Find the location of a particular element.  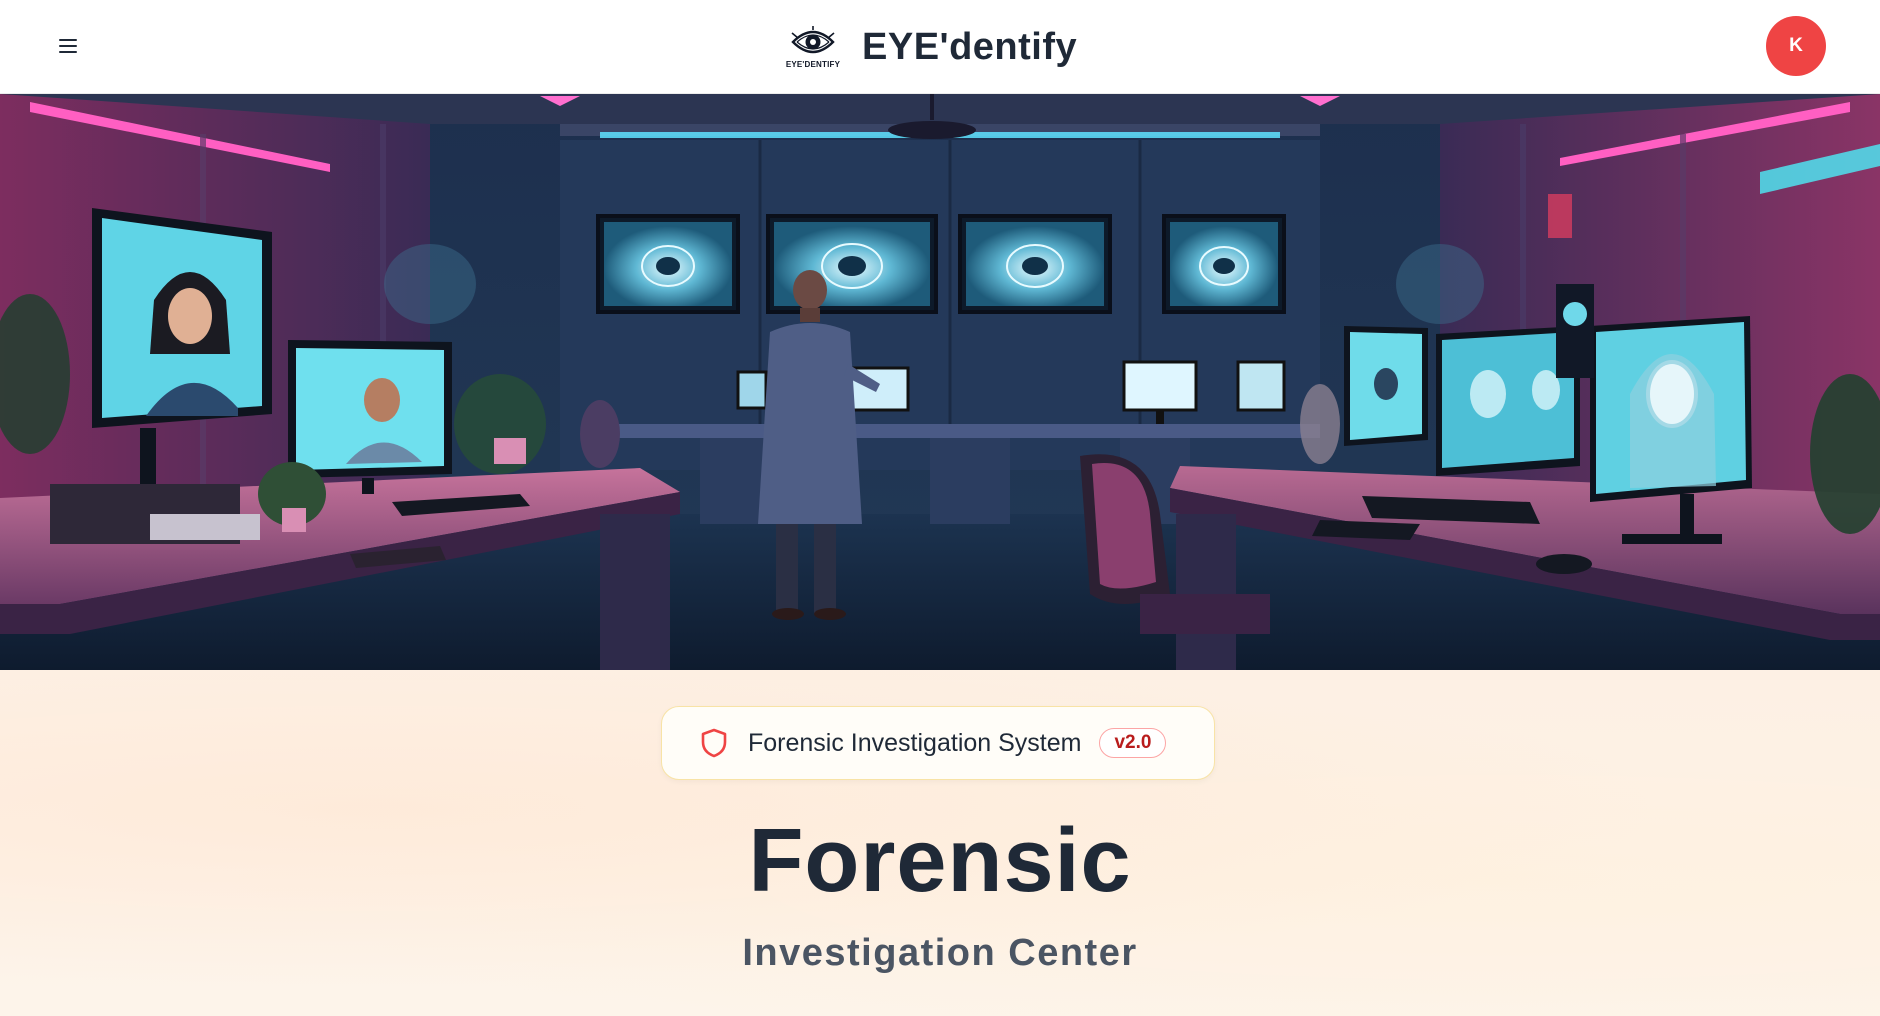

hamburger-menu-button is located at coordinates (68, 46).